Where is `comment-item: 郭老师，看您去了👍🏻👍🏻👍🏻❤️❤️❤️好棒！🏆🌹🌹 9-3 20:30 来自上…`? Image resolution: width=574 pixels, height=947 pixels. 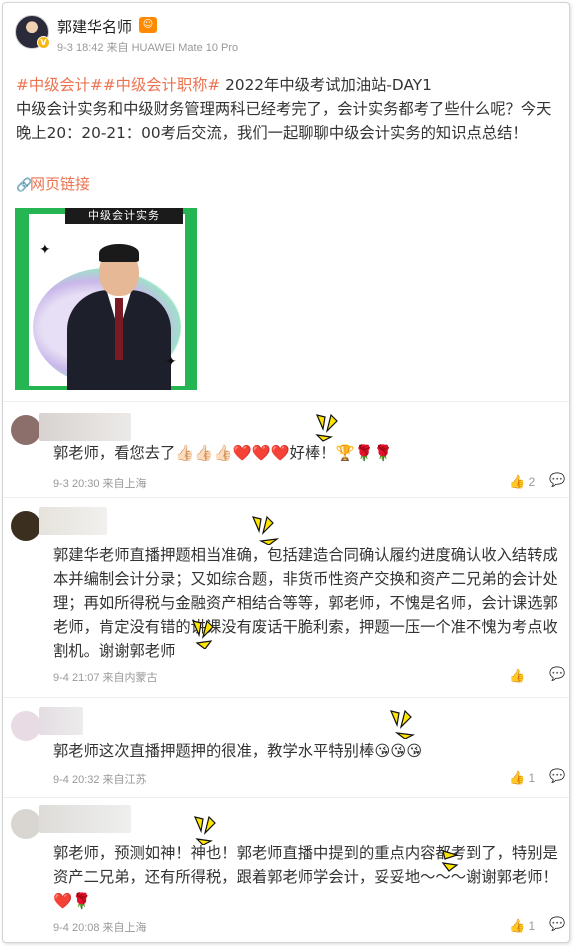
comment-item: 郭老师，看您去了👍🏻👍🏻👍🏻❤️❤️❤️好棒！🏆🌹🌹 9-3 20:30 来自上… is located at coordinates (286, 450).